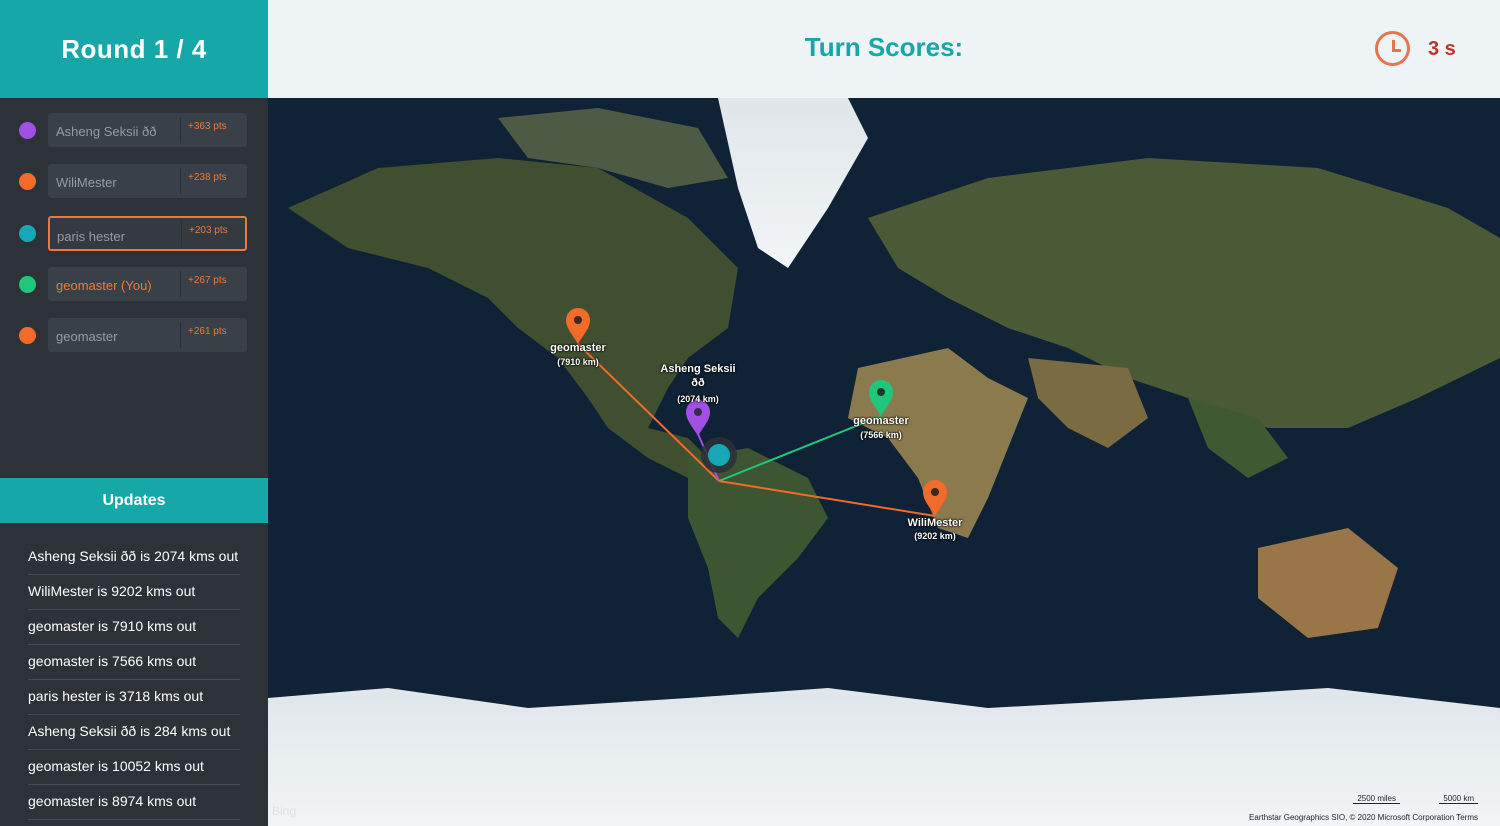 The image size is (1500, 826). Describe the element at coordinates (106, 131) in the screenshot. I see `player-name: Asheng Seksii ðð` at that location.